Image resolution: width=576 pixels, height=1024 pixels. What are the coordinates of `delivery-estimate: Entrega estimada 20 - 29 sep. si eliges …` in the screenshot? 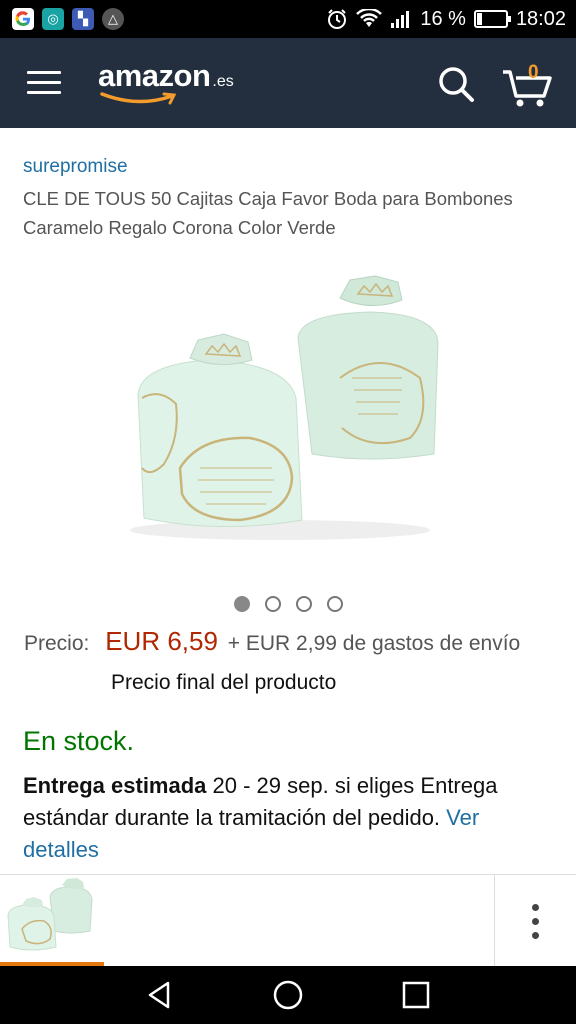 It's located at (290, 818).